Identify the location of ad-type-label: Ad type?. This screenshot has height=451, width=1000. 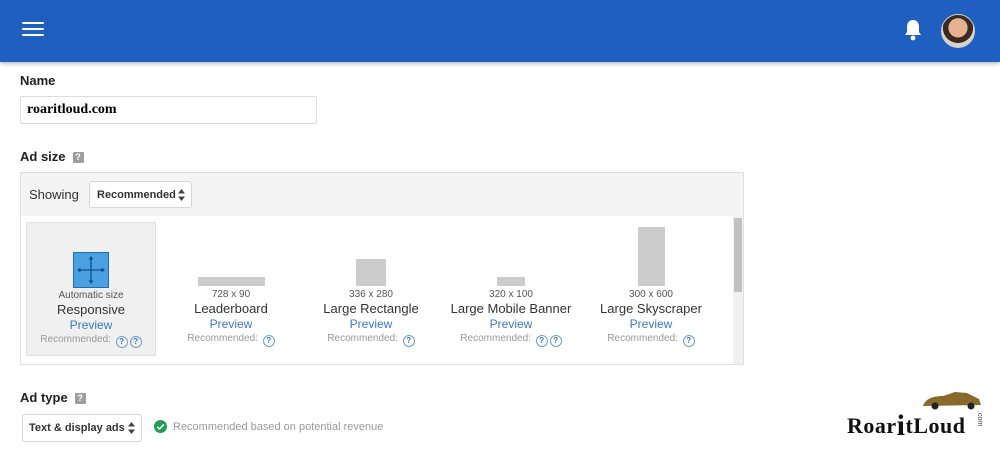
(53, 397).